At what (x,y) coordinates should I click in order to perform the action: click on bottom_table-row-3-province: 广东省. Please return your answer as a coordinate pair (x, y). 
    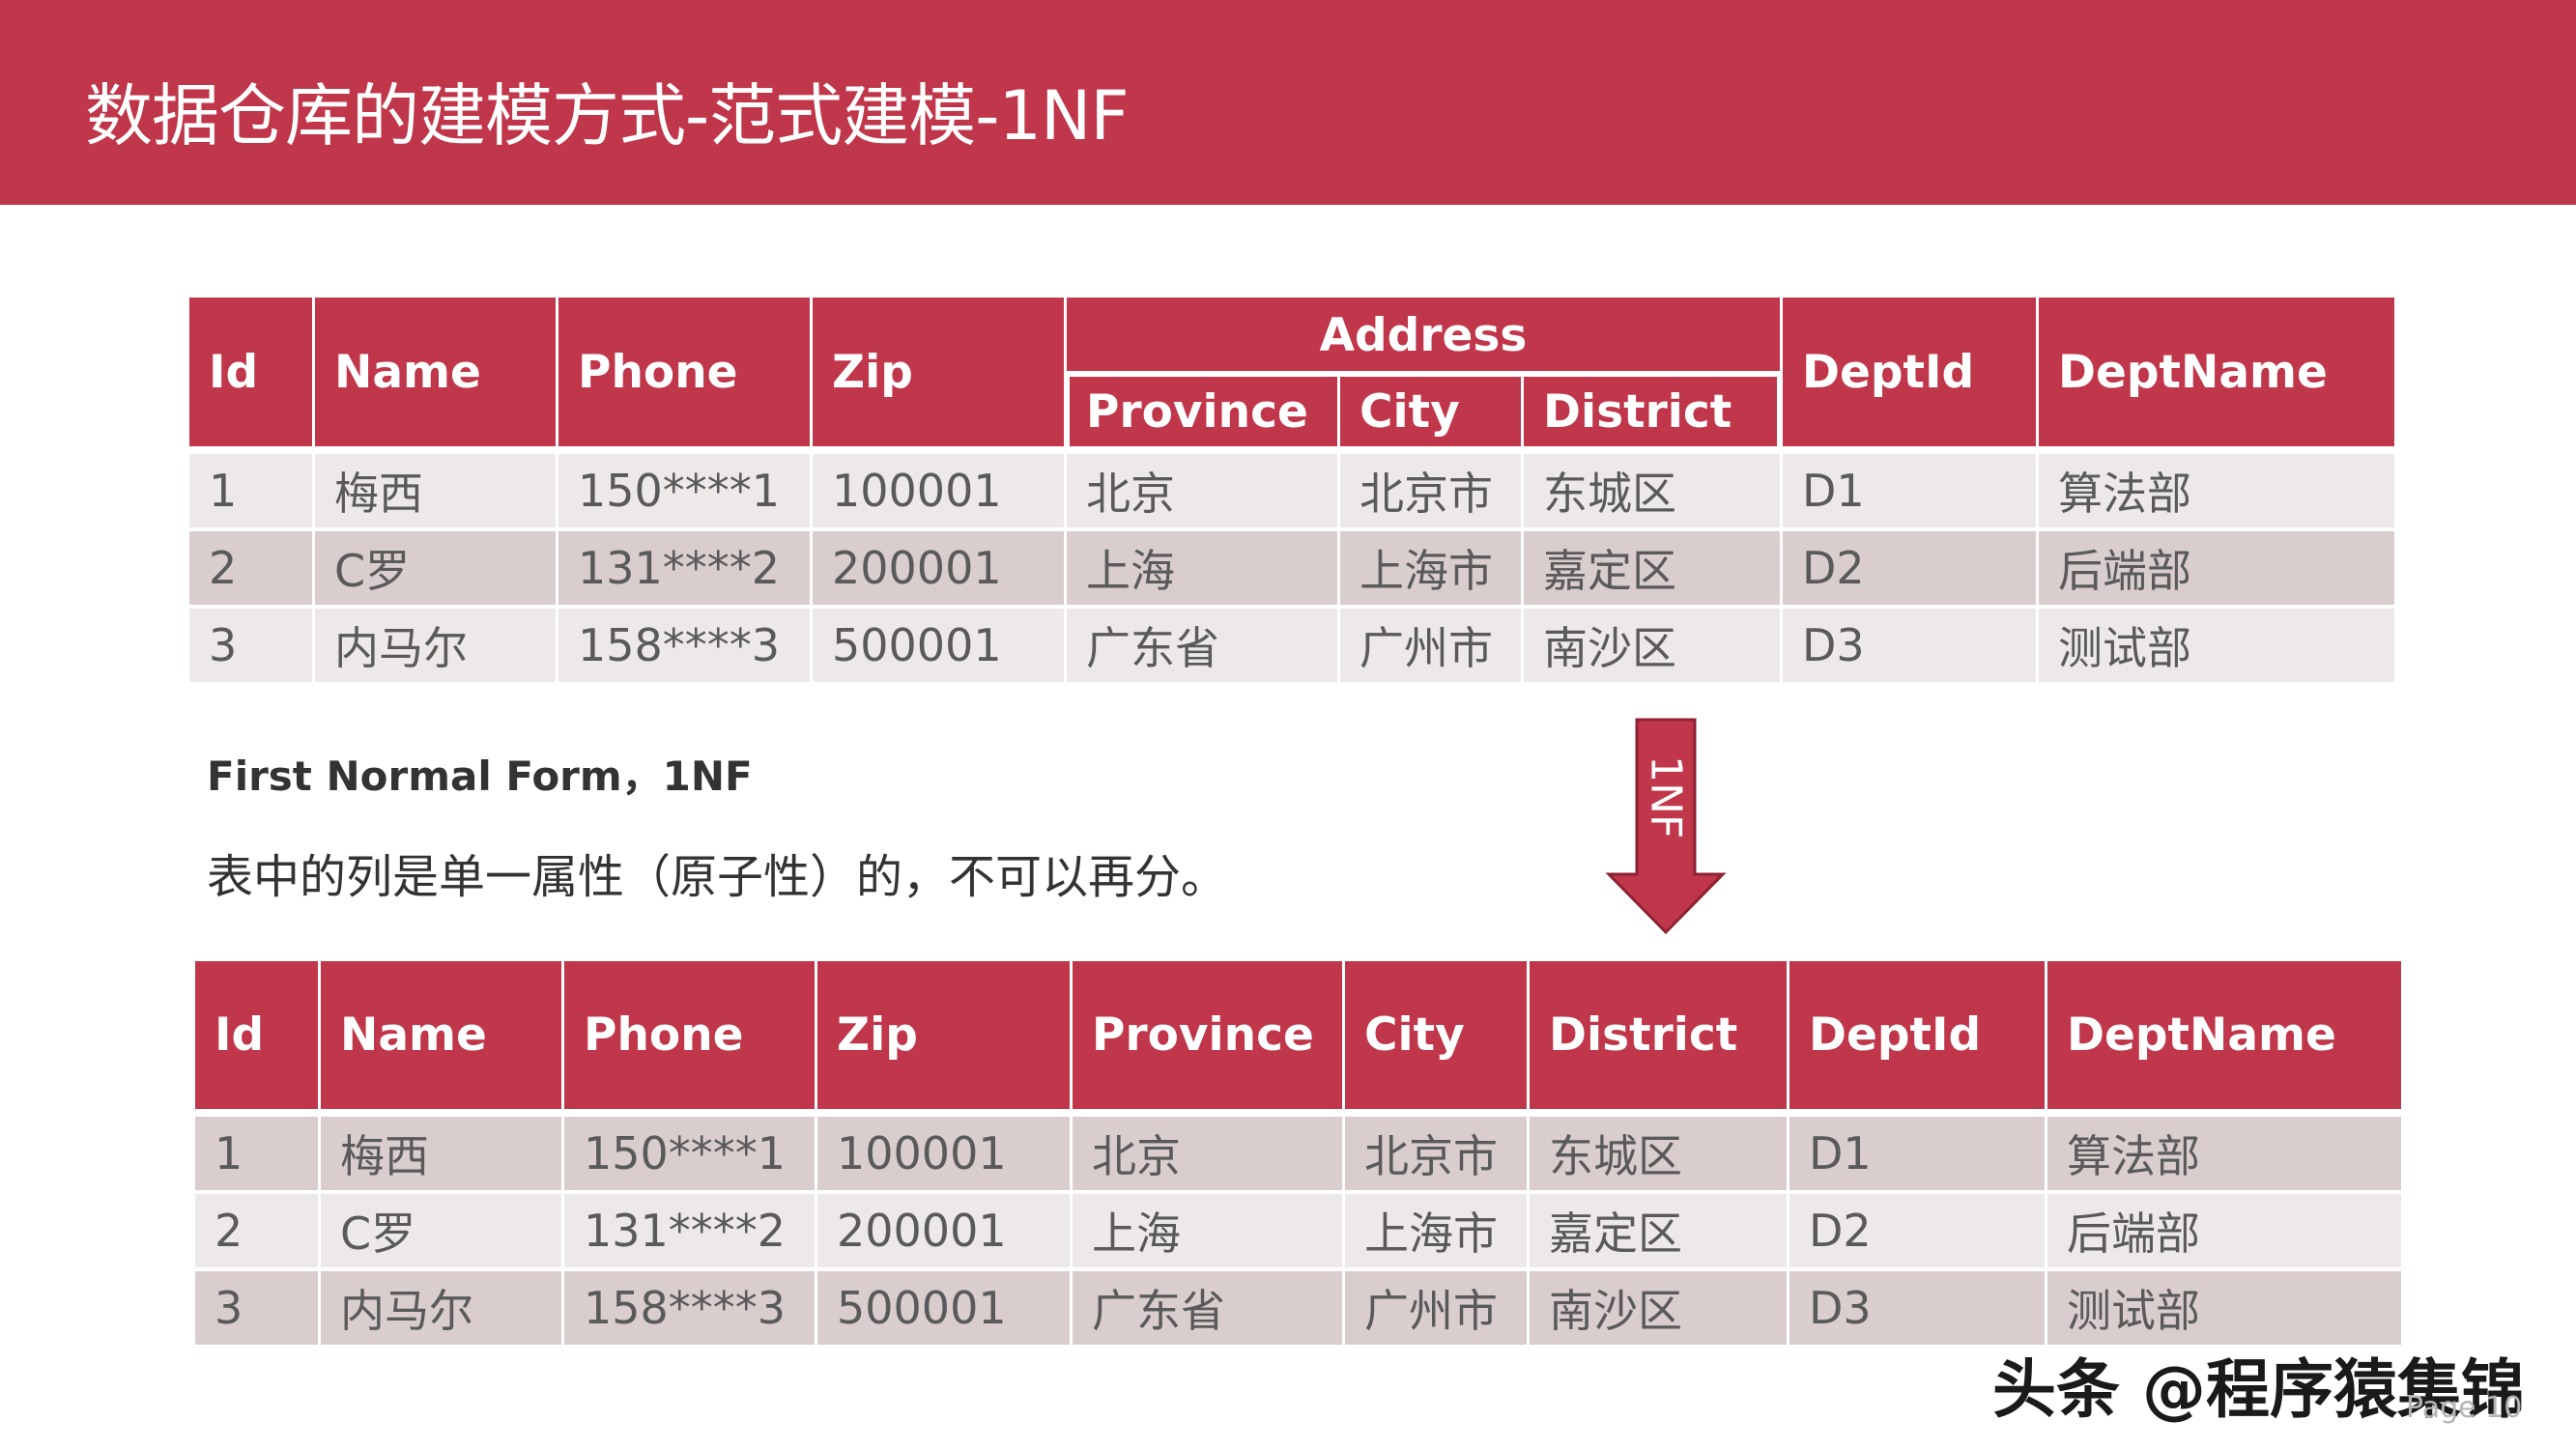
    Looking at the image, I should click on (1208, 1308).